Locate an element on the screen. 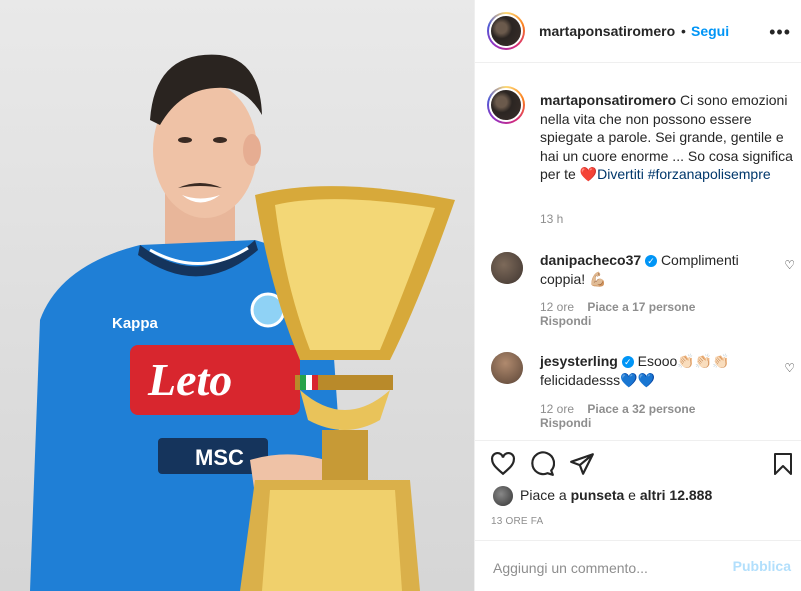 The image size is (801, 591). caption-tag-divertiti: Divertiti is located at coordinates (620, 174).